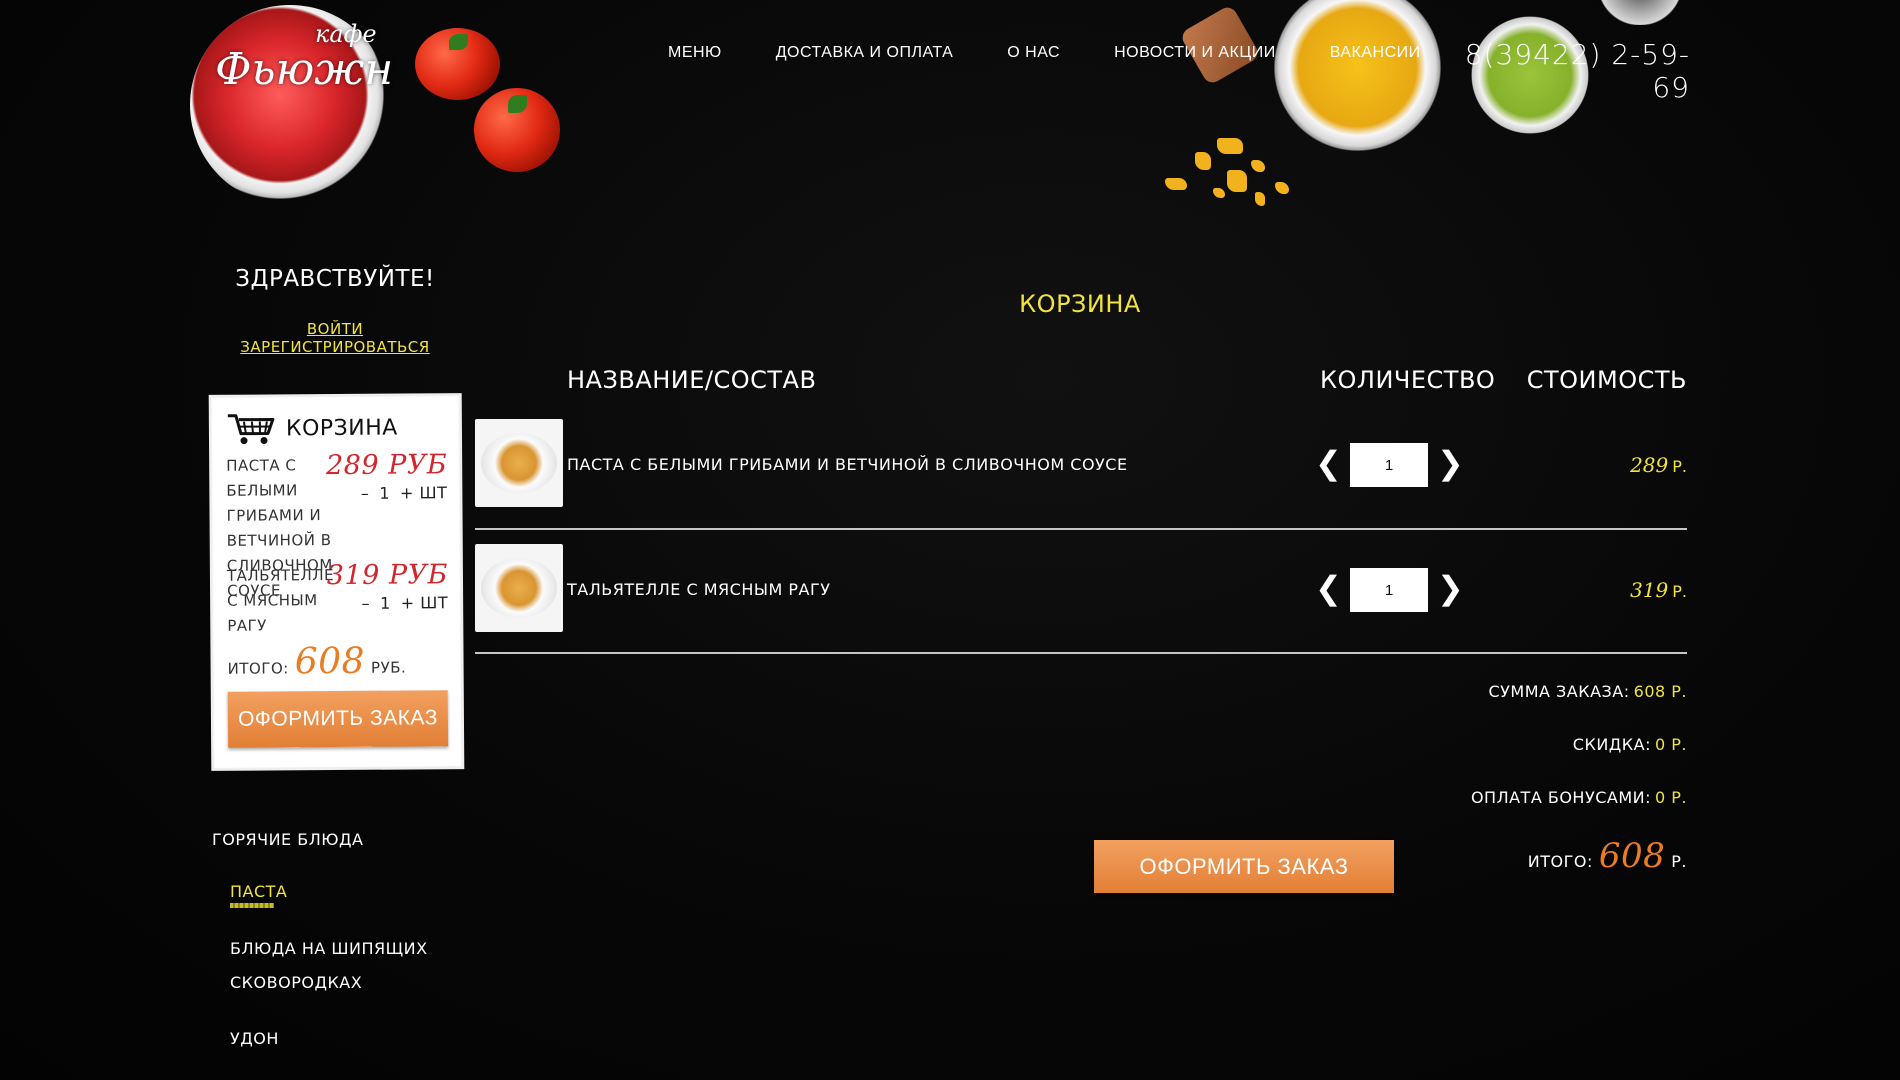 This screenshot has width=1900, height=1080. Describe the element at coordinates (258, 668) in the screenshot. I see `mini-cart-total-label: ИТОГО:` at that location.